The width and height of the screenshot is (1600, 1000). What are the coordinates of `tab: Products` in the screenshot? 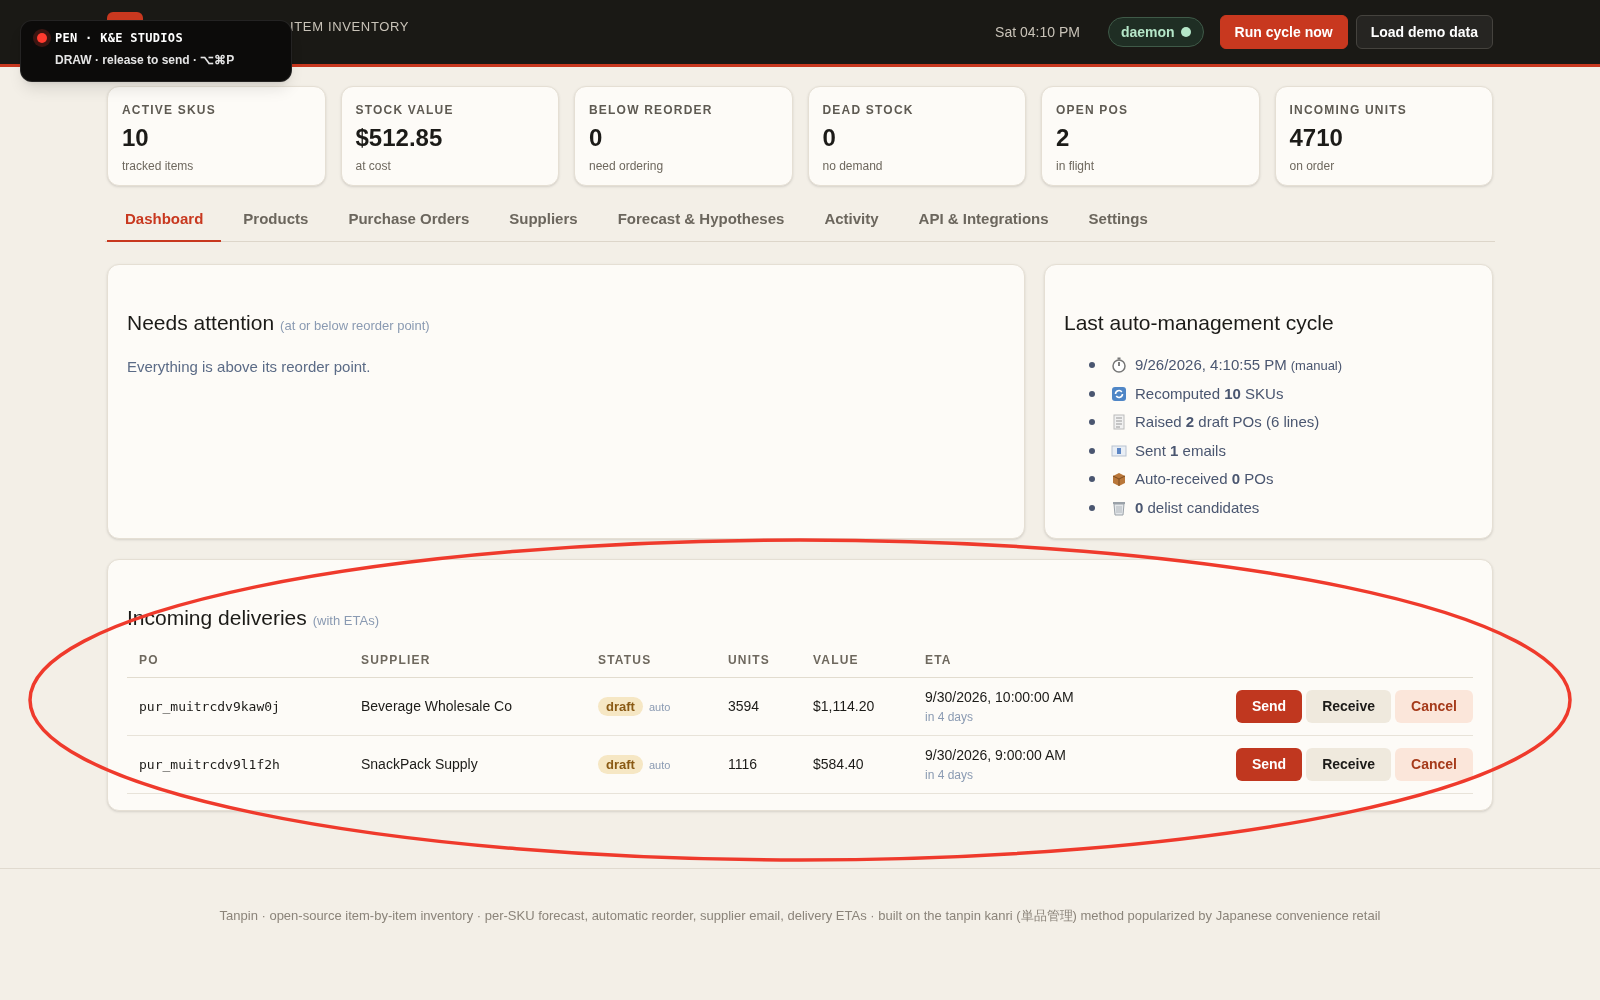 It's located at (276, 223).